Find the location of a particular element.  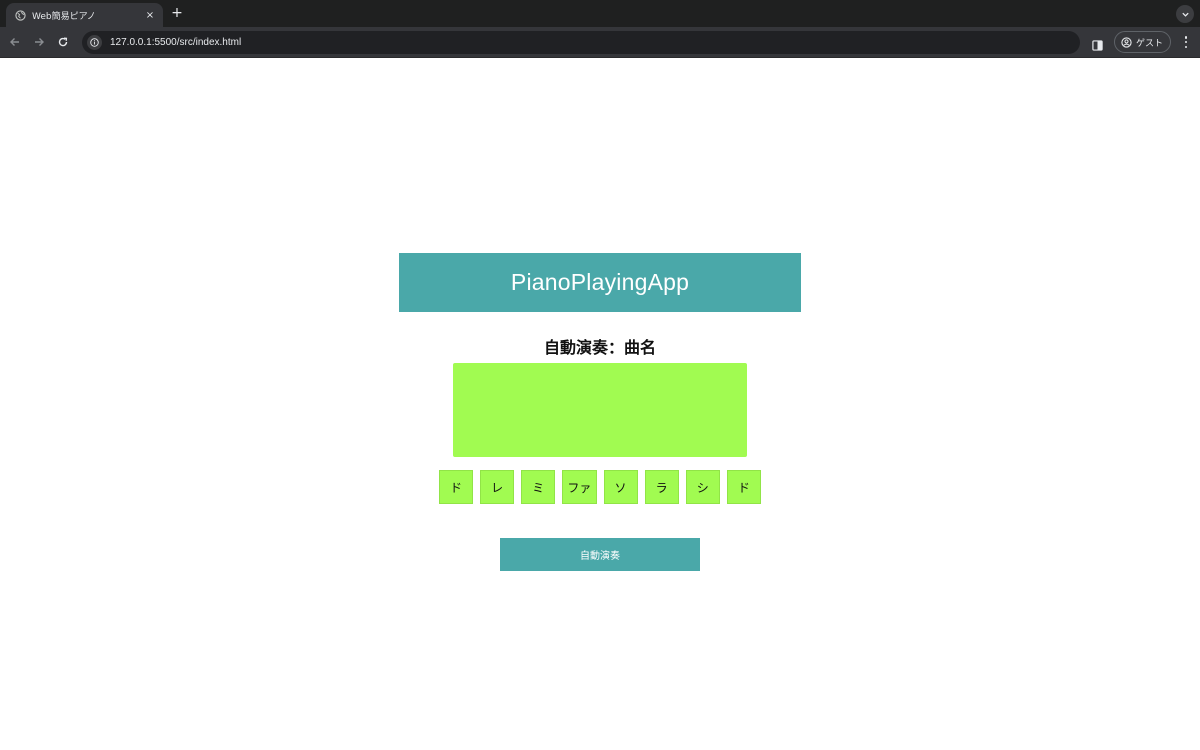

back-button is located at coordinates (15, 42).